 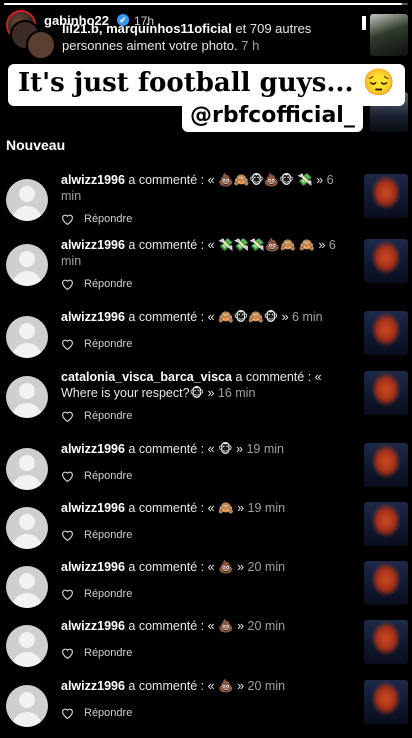 I want to click on likes-time: 7 h, so click(x=250, y=45).